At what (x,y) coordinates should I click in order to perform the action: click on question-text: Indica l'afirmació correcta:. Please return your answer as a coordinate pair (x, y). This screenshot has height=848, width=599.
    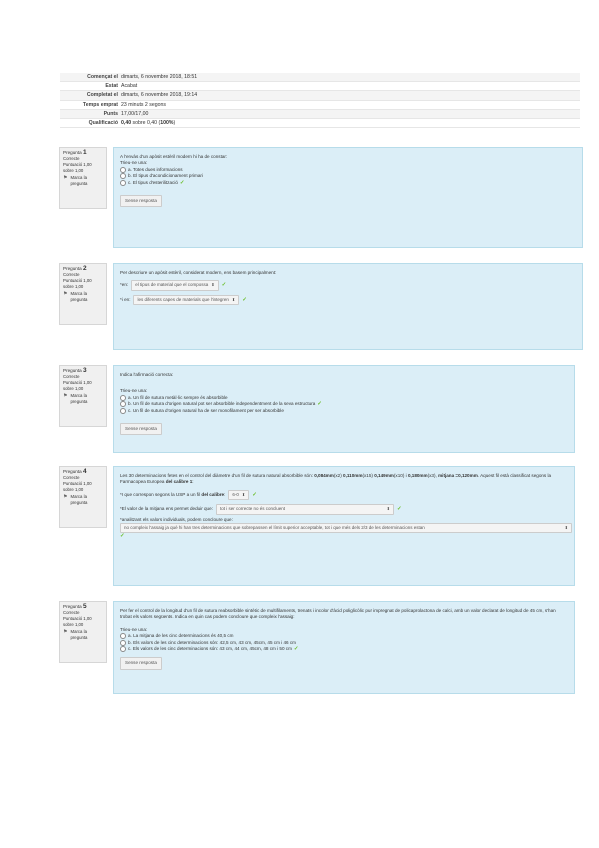
    Looking at the image, I should click on (147, 374).